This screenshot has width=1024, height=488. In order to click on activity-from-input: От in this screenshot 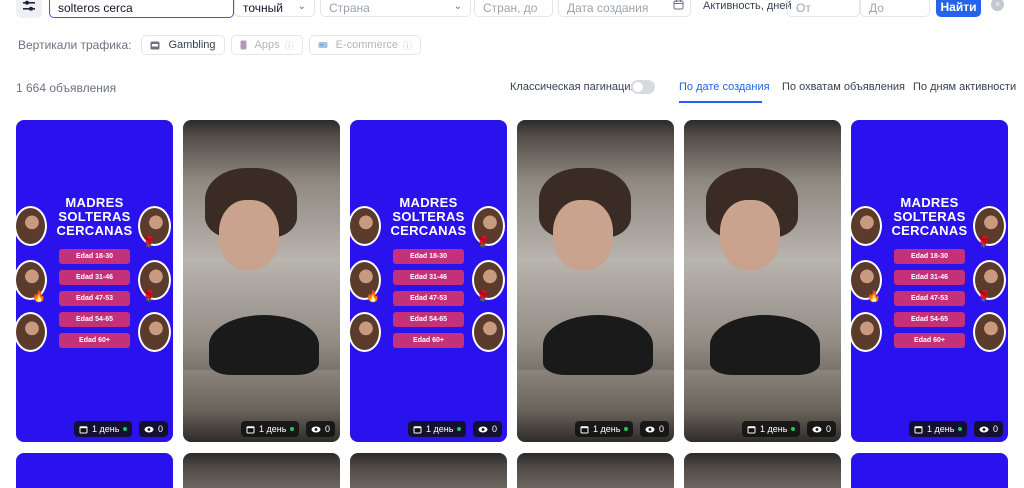, I will do `click(823, 8)`.